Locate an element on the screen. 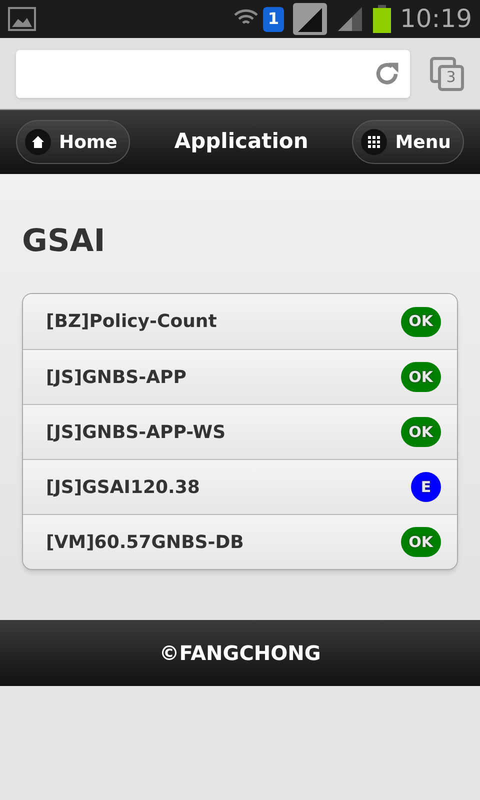 This screenshot has width=480, height=800. grid-icon is located at coordinates (374, 142).